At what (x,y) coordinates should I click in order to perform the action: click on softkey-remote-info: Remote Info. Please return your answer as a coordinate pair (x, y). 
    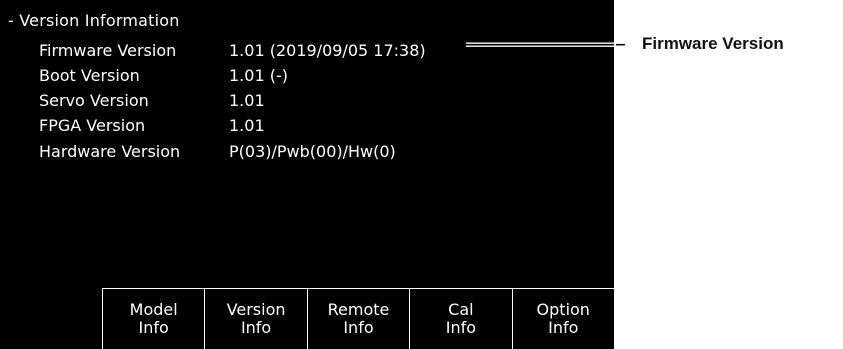
    Looking at the image, I should click on (358, 318).